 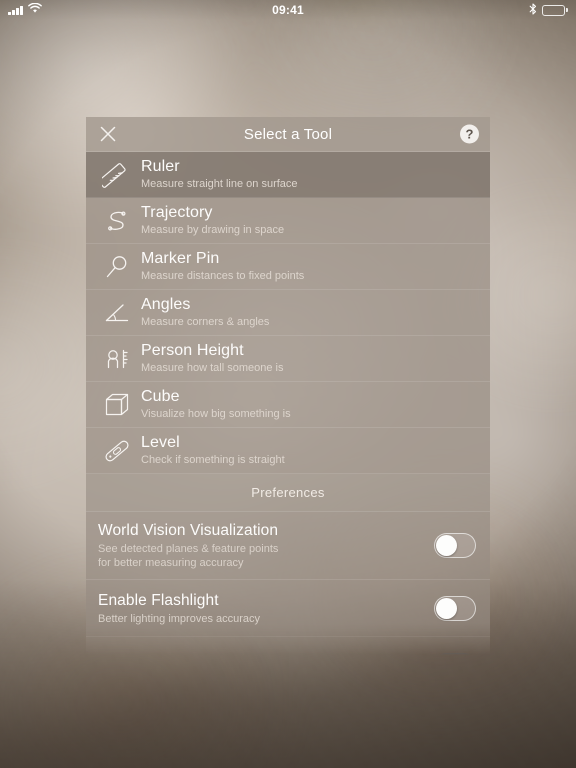 I want to click on tool-title: Angles, so click(x=166, y=304).